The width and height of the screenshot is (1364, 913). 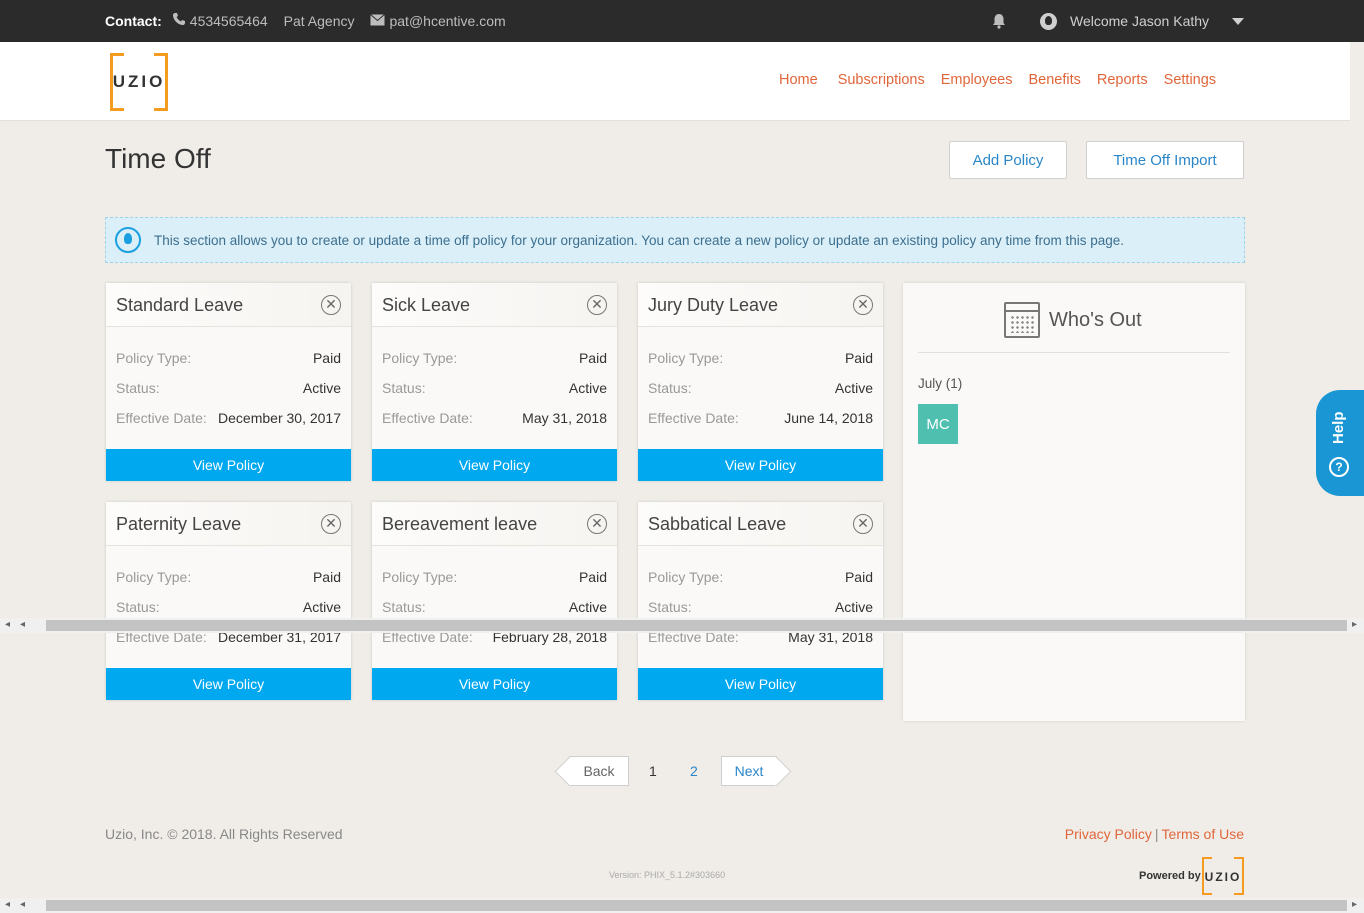 What do you see at coordinates (1074, 502) in the screenshot?
I see `whos-out-panel: Who's Out July (1) MC` at bounding box center [1074, 502].